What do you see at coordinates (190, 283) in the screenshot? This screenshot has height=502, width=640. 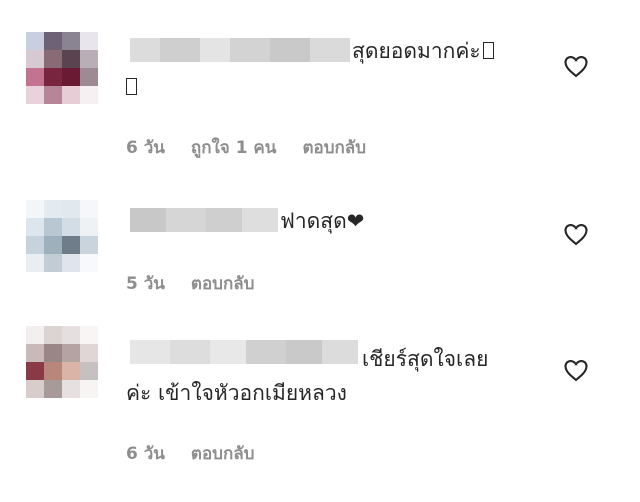 I see `comment-meta: 5 วัน ตอบกลับ` at bounding box center [190, 283].